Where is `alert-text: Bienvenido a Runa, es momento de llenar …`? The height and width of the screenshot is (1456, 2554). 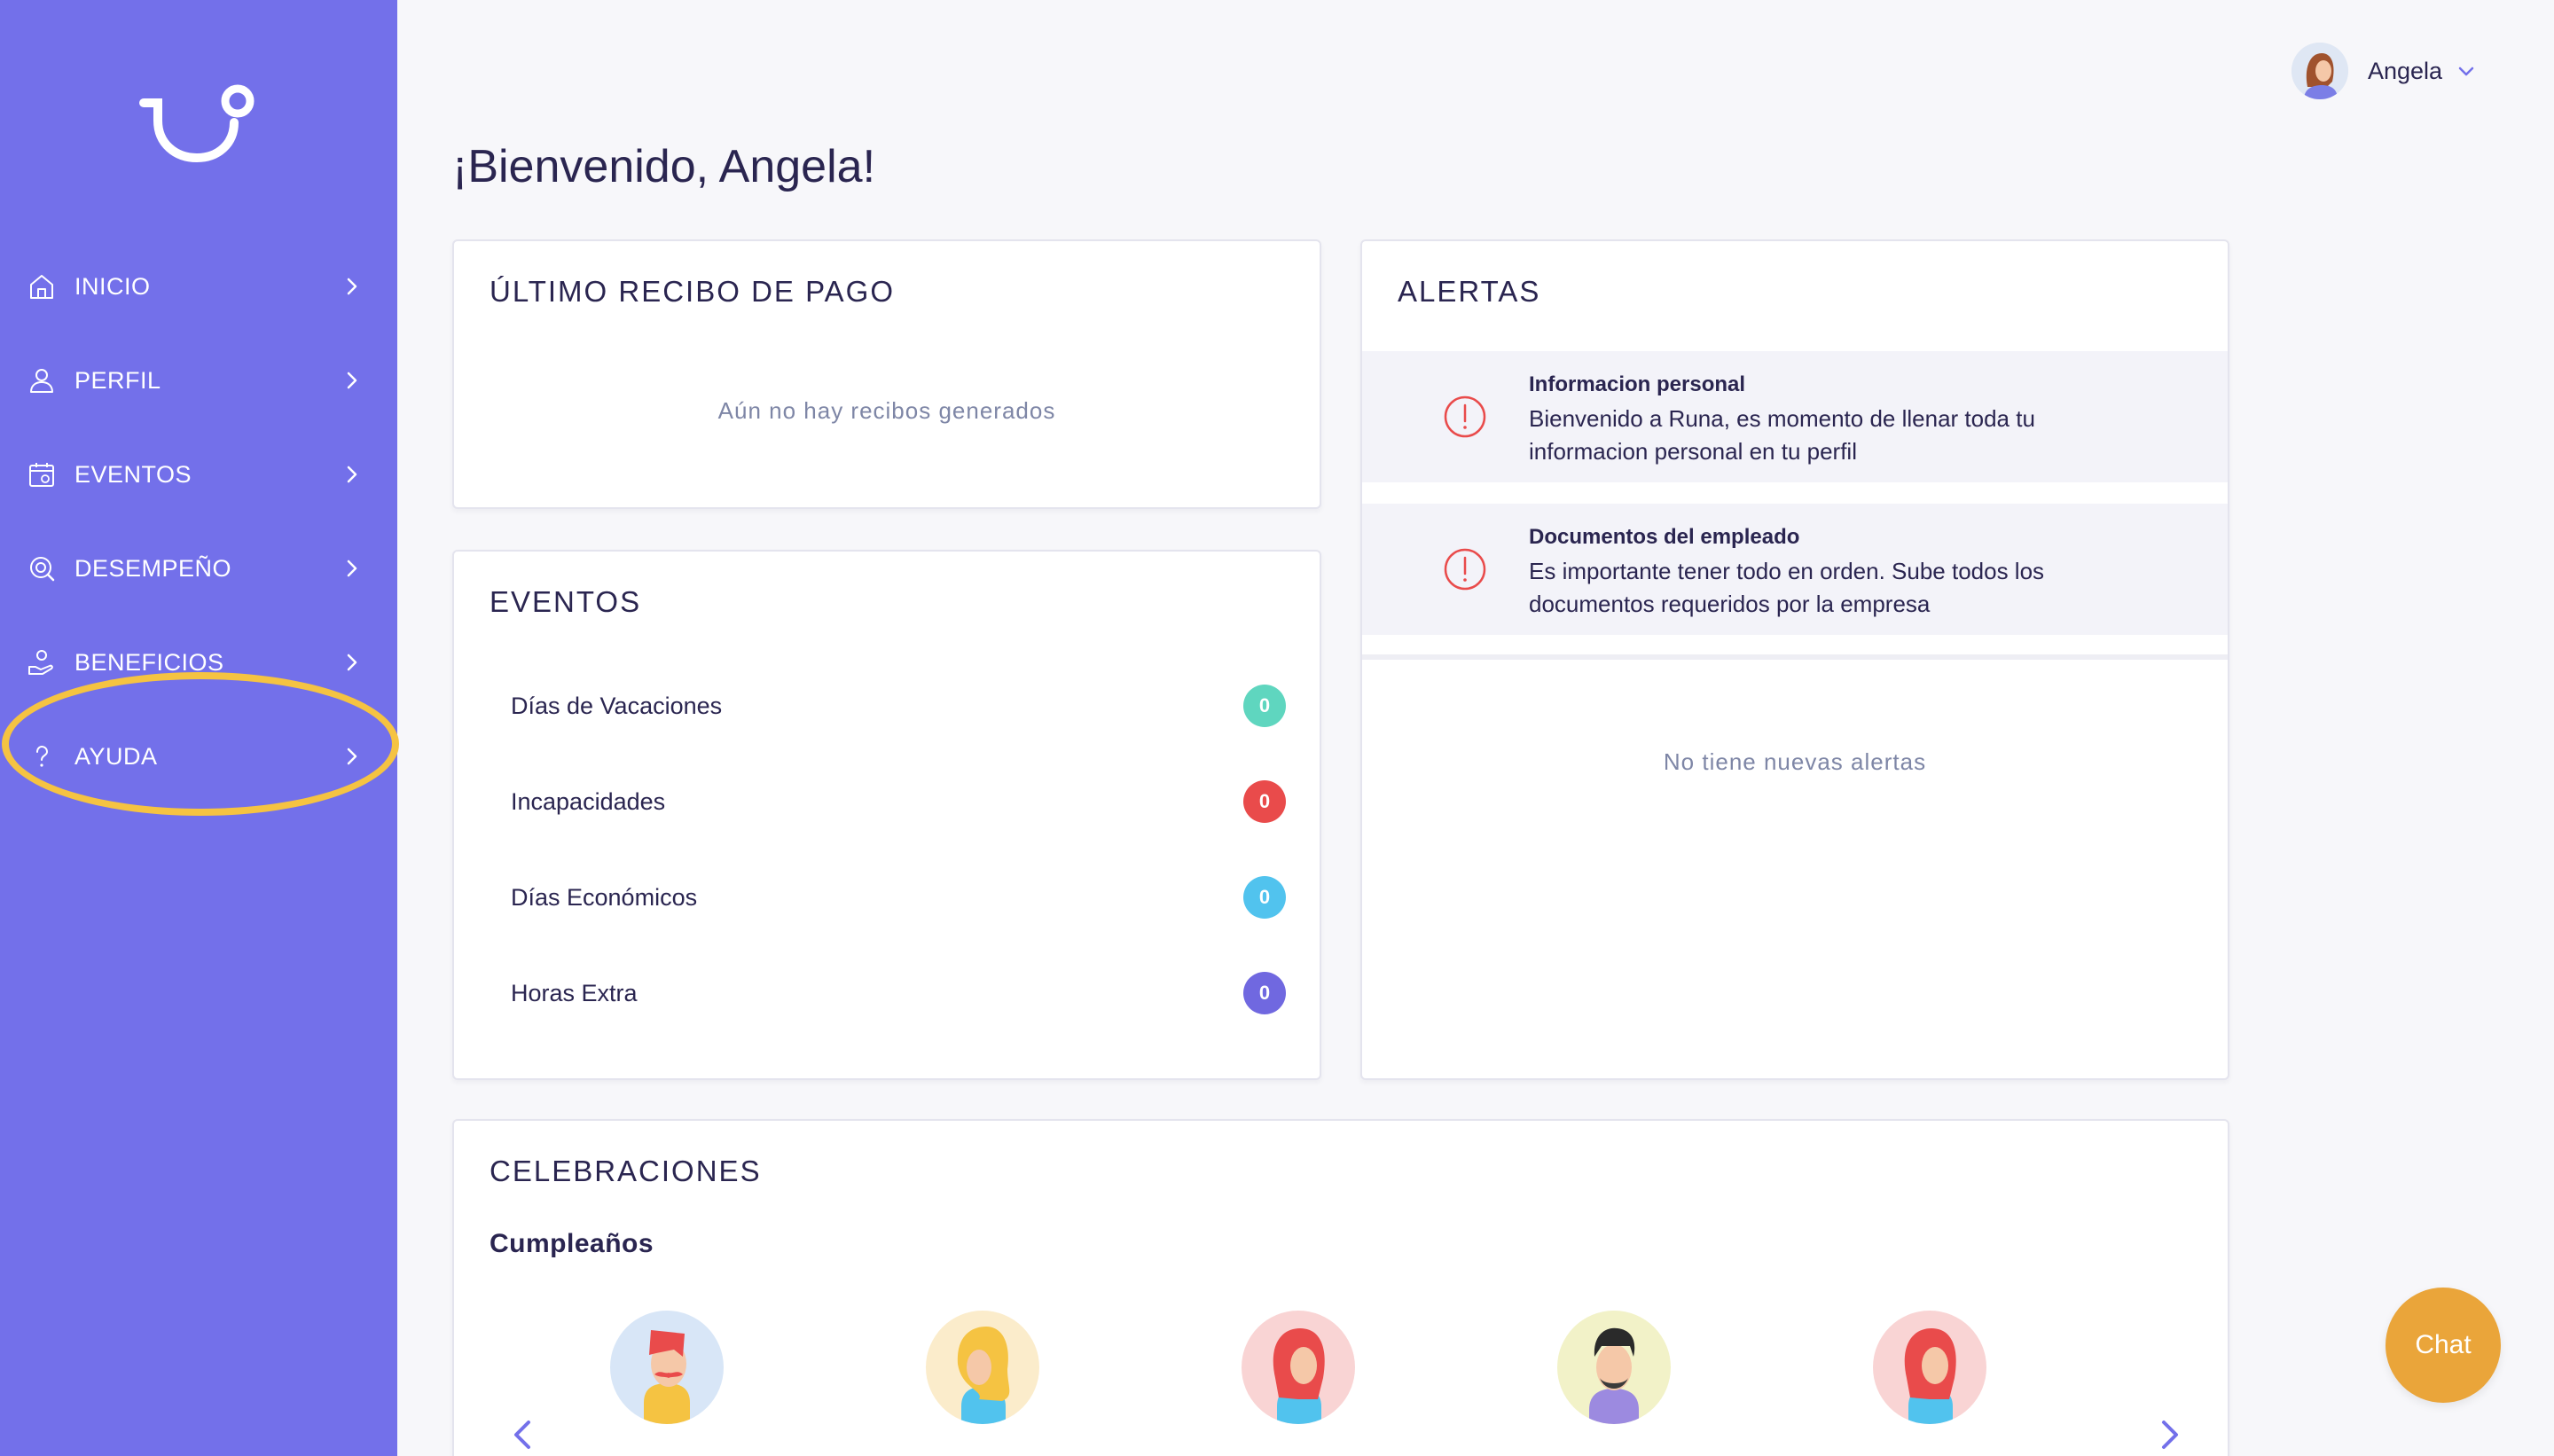
alert-text: Bienvenido a Runa, es momento de llenar … is located at coordinates (1782, 435).